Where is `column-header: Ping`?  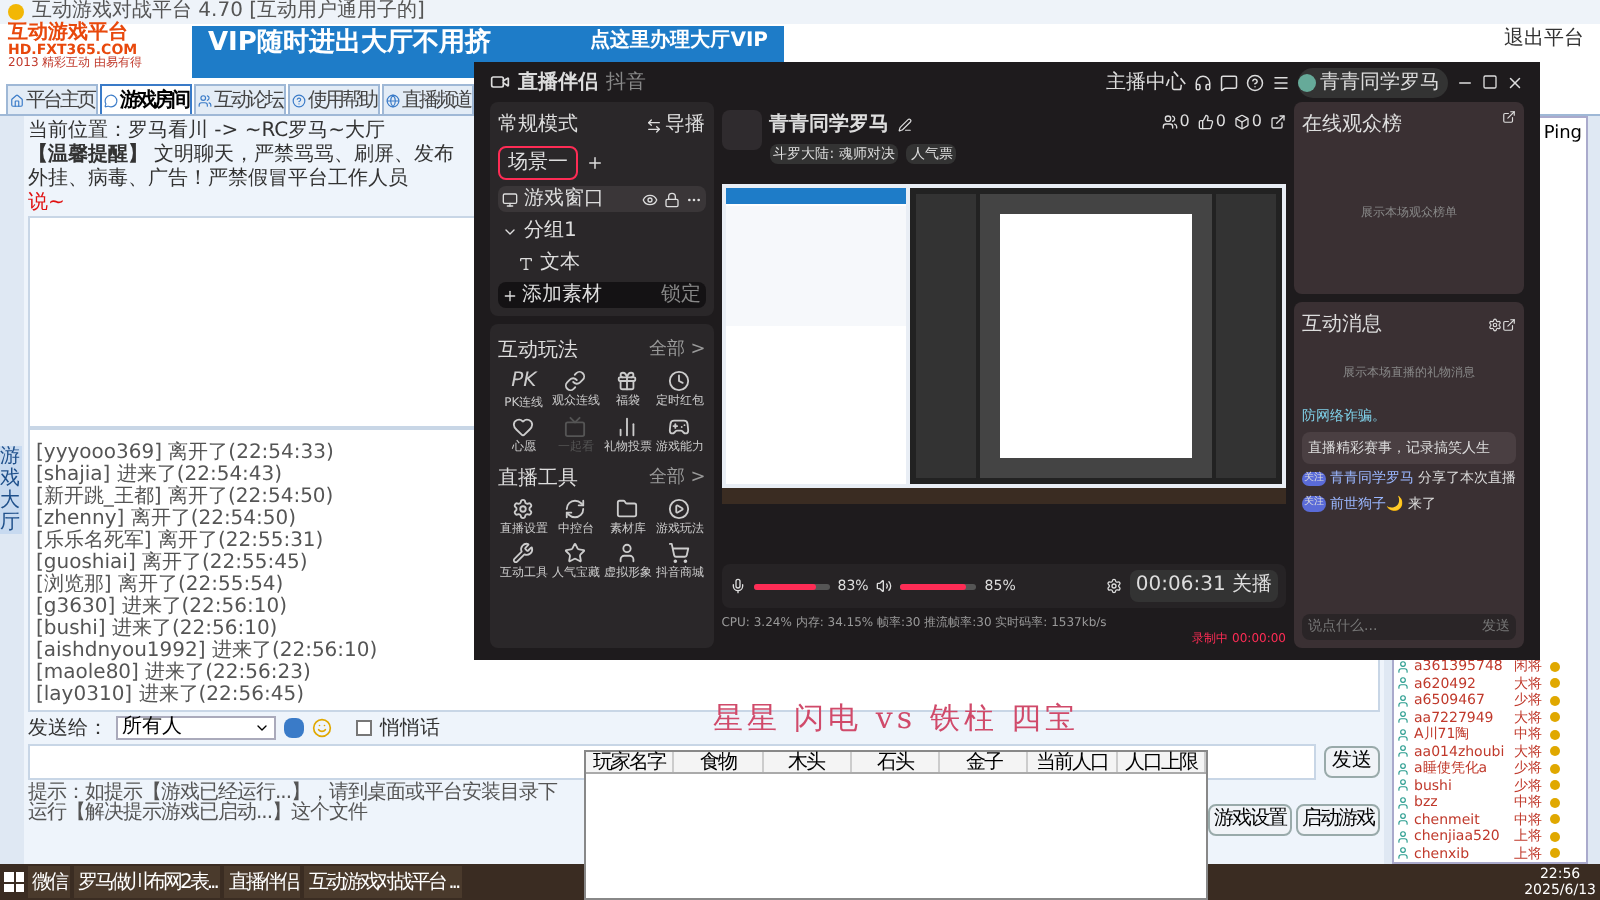 column-header: Ping is located at coordinates (1563, 135).